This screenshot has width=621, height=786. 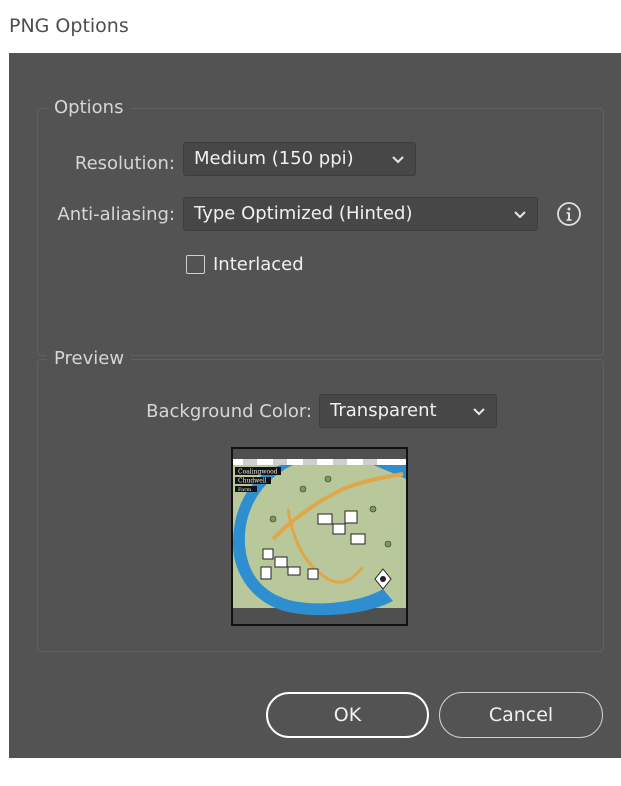 I want to click on map-thumbnail: Coalingwood Chudwell Farm, so click(x=319, y=536).